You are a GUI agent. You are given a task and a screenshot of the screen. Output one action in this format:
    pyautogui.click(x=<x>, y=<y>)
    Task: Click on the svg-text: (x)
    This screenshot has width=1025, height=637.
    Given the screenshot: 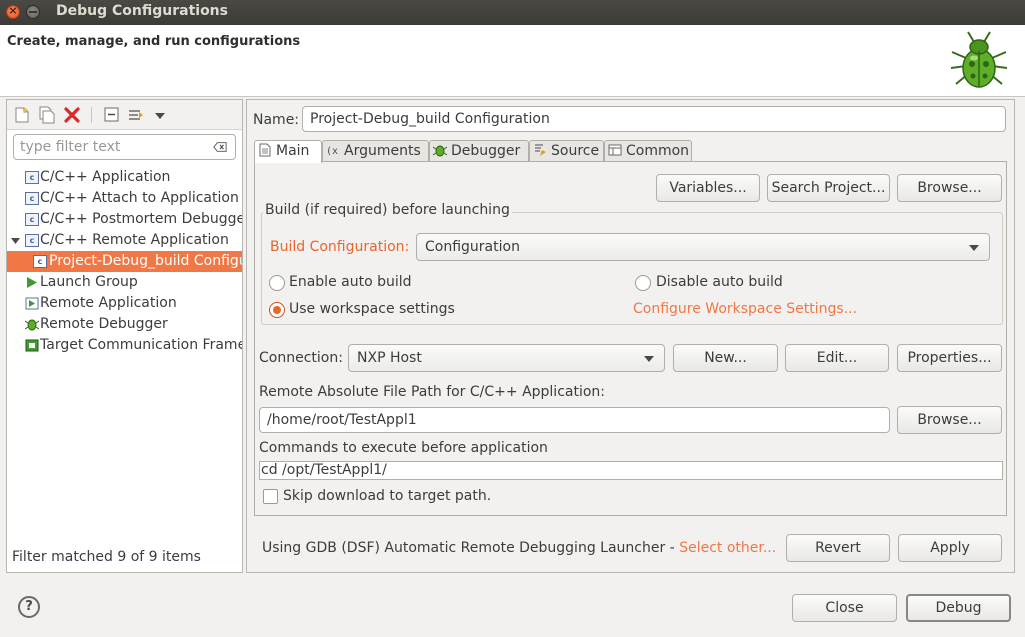 What is the action you would take?
    pyautogui.click(x=333, y=151)
    